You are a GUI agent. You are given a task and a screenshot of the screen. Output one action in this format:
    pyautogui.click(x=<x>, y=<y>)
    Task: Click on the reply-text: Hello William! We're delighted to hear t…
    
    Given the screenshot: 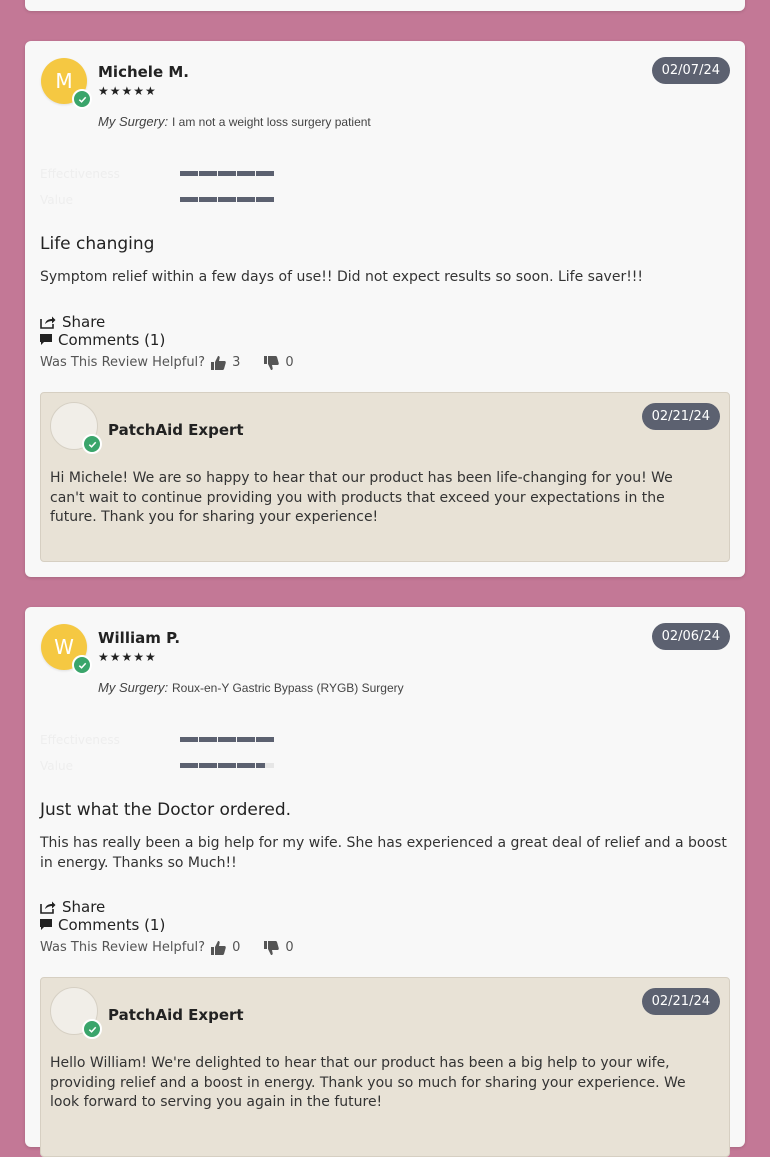 What is the action you would take?
    pyautogui.click(x=368, y=1082)
    